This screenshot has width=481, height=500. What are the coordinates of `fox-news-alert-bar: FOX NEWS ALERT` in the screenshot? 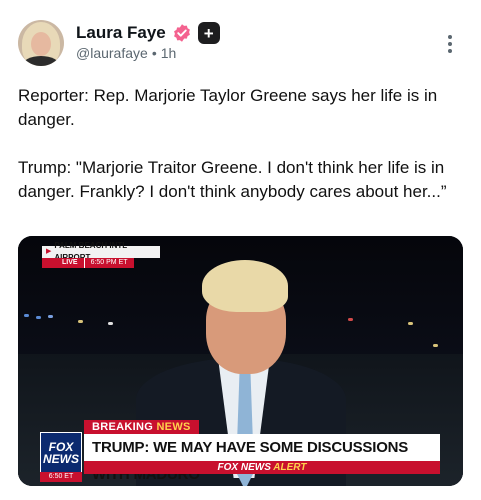 It's located at (262, 467).